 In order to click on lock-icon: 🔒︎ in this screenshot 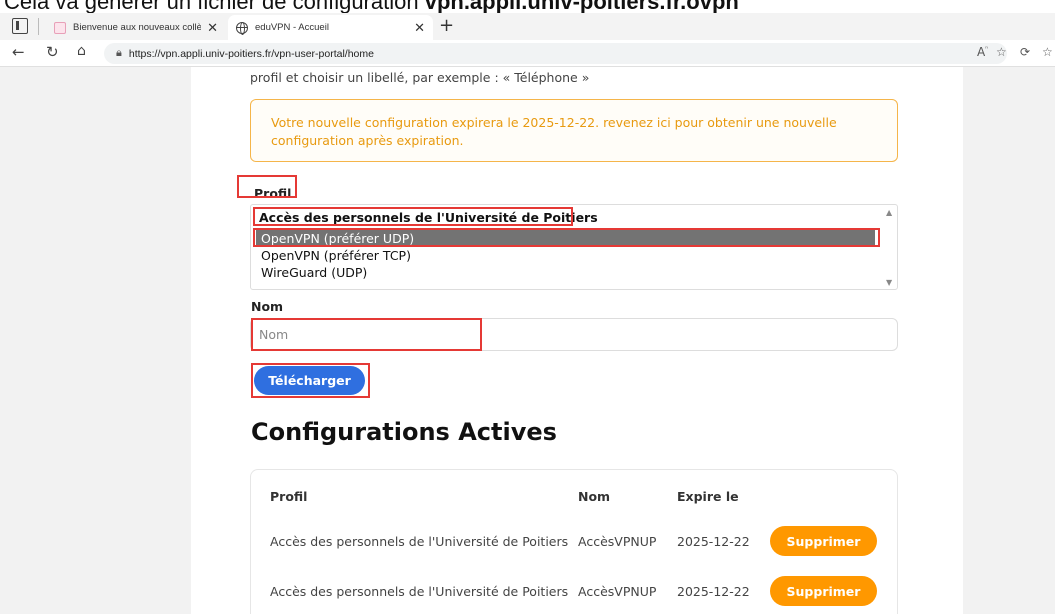, I will do `click(119, 53)`.